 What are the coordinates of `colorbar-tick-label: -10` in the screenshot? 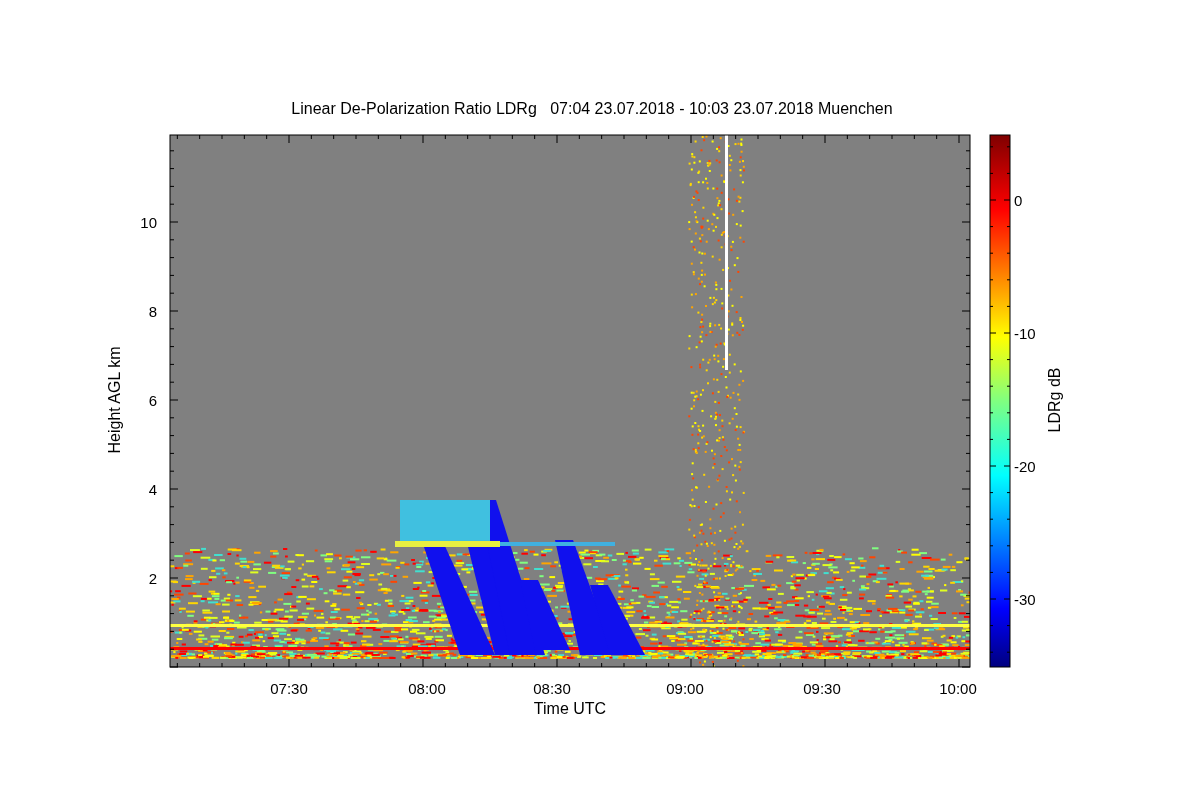 It's located at (1025, 333).